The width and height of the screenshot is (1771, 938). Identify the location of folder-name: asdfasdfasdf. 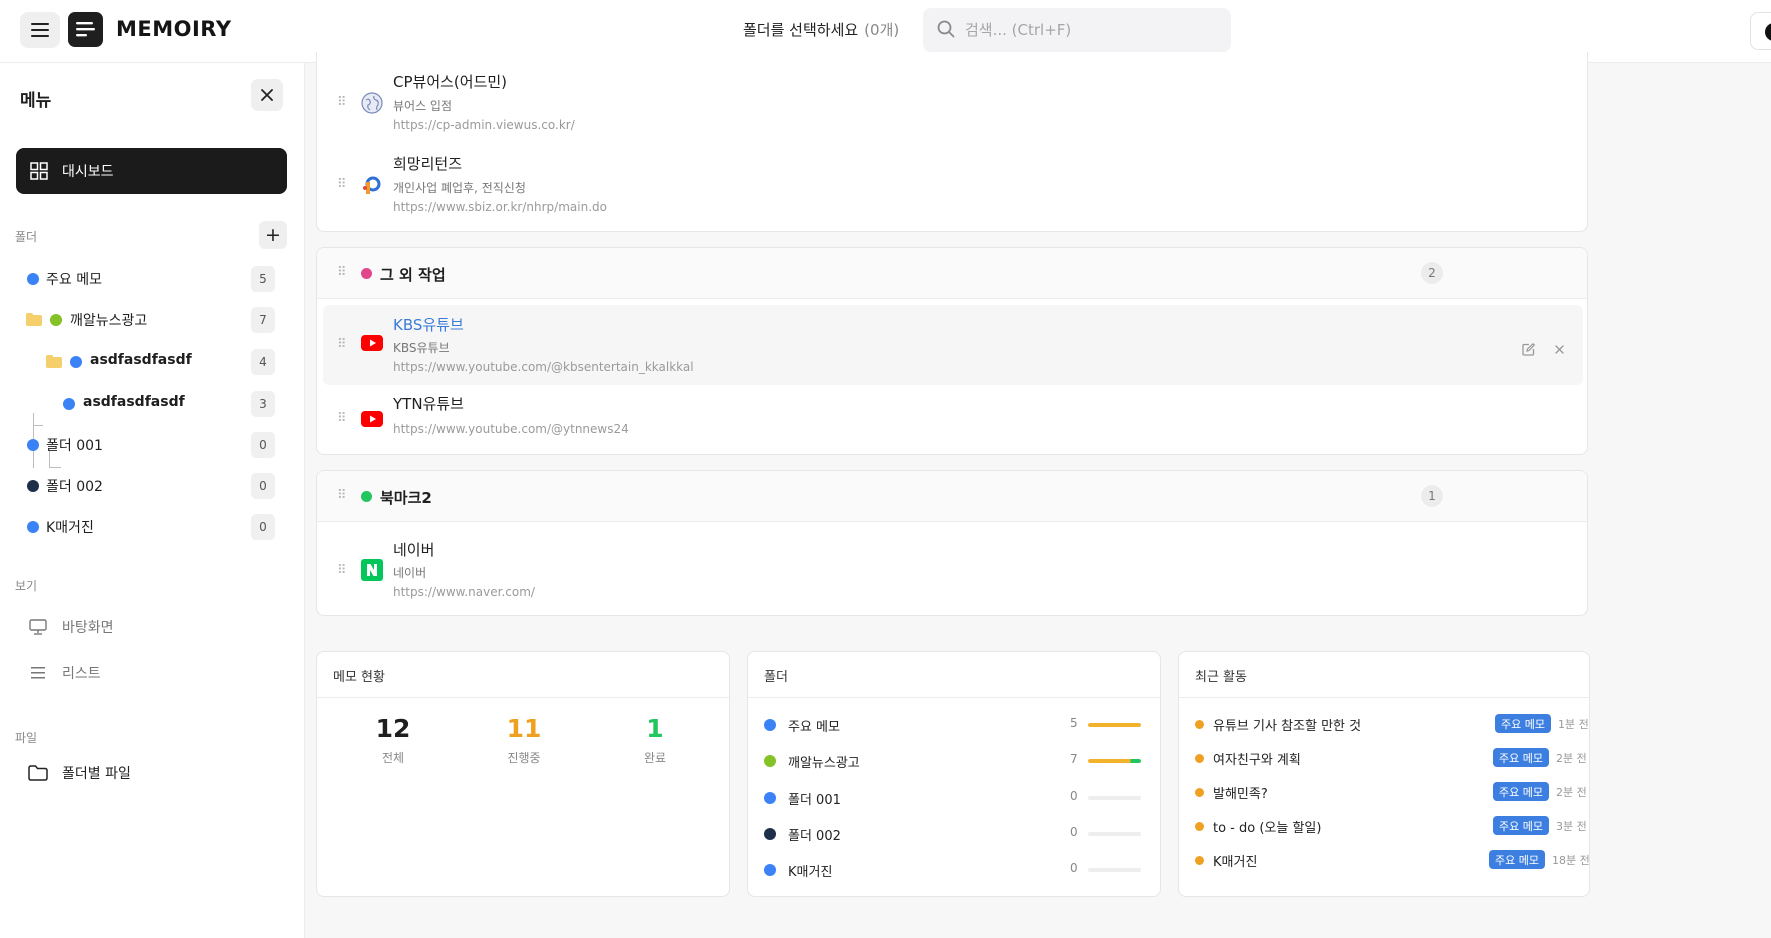
(141, 360).